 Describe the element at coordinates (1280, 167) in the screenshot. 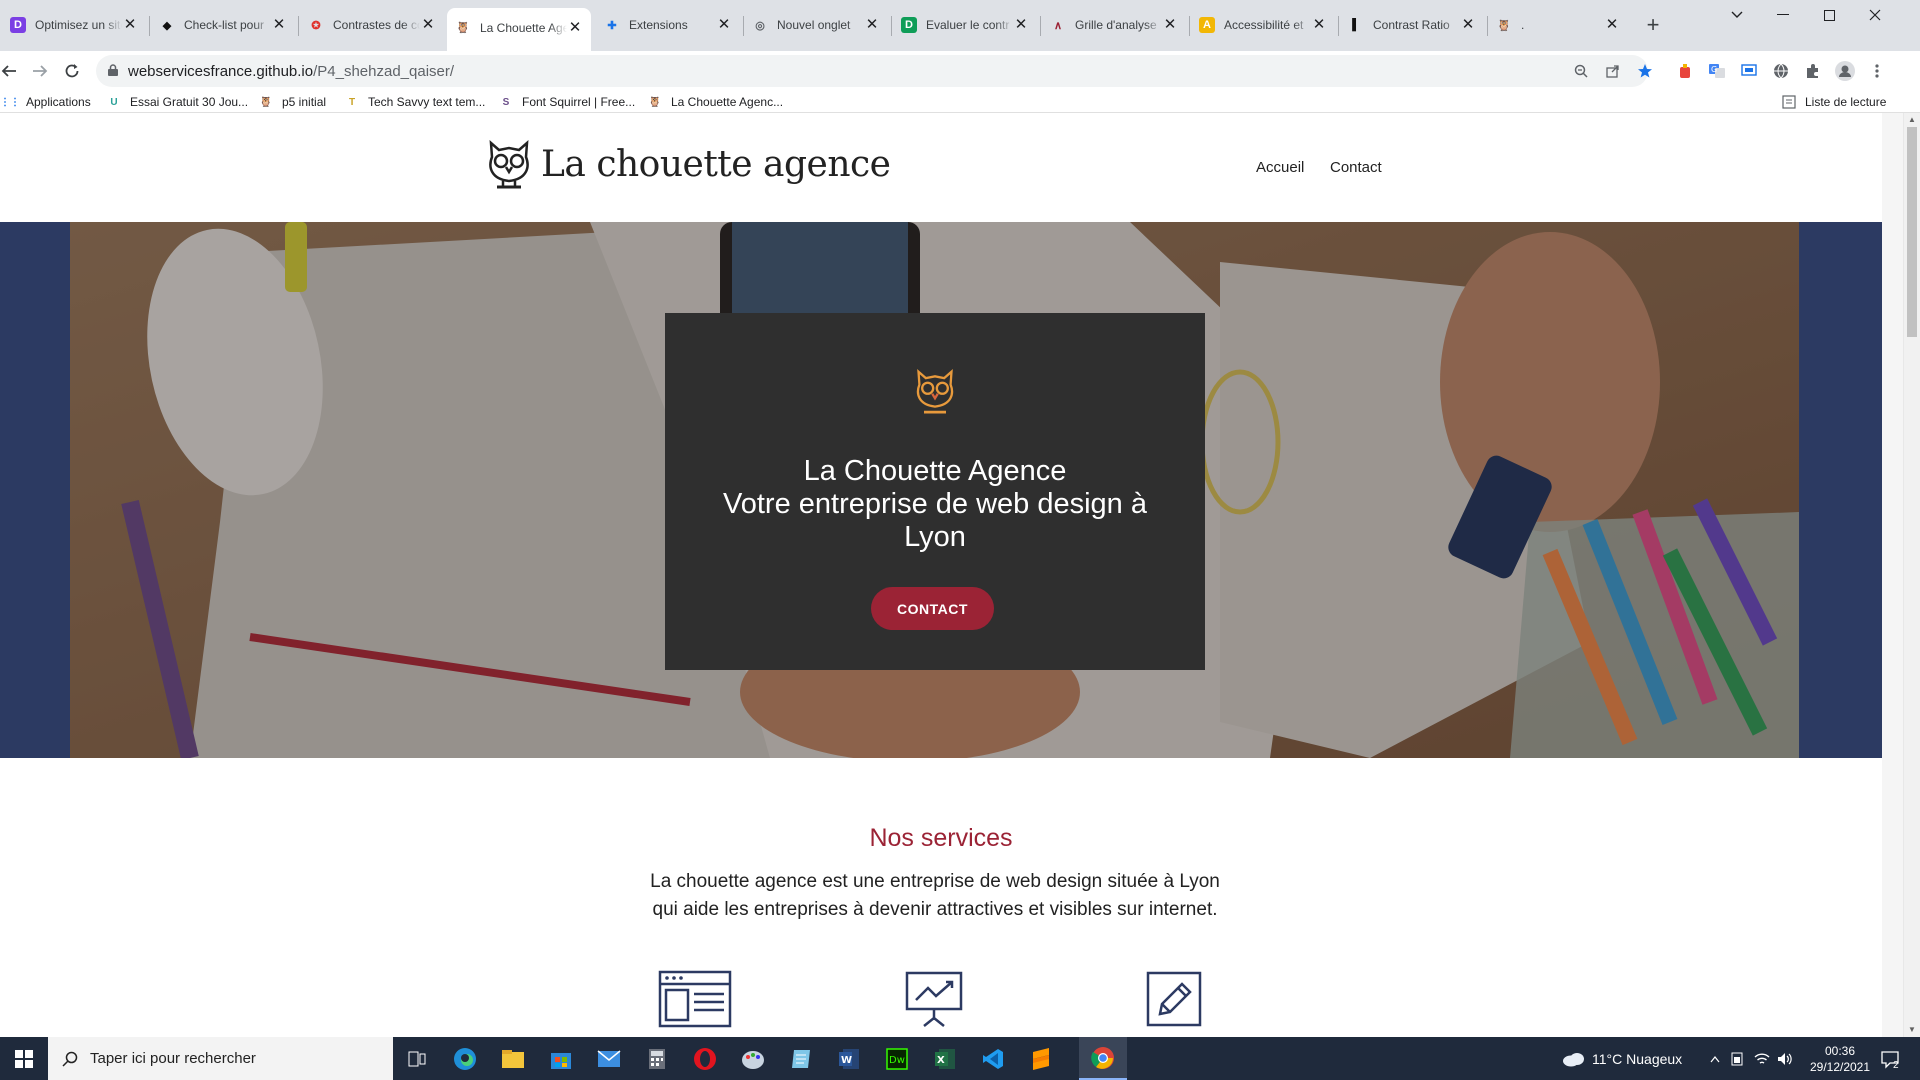

I see `nav-link-accueil: Accueil` at that location.